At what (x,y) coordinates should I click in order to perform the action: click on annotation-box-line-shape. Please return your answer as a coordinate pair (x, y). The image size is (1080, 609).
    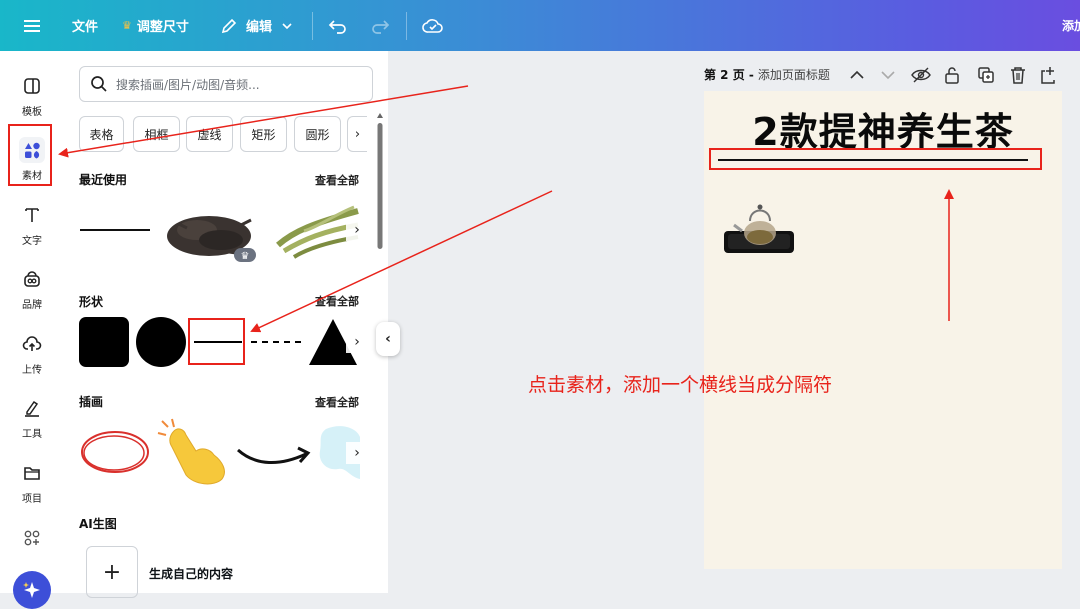
    Looking at the image, I should click on (216, 341).